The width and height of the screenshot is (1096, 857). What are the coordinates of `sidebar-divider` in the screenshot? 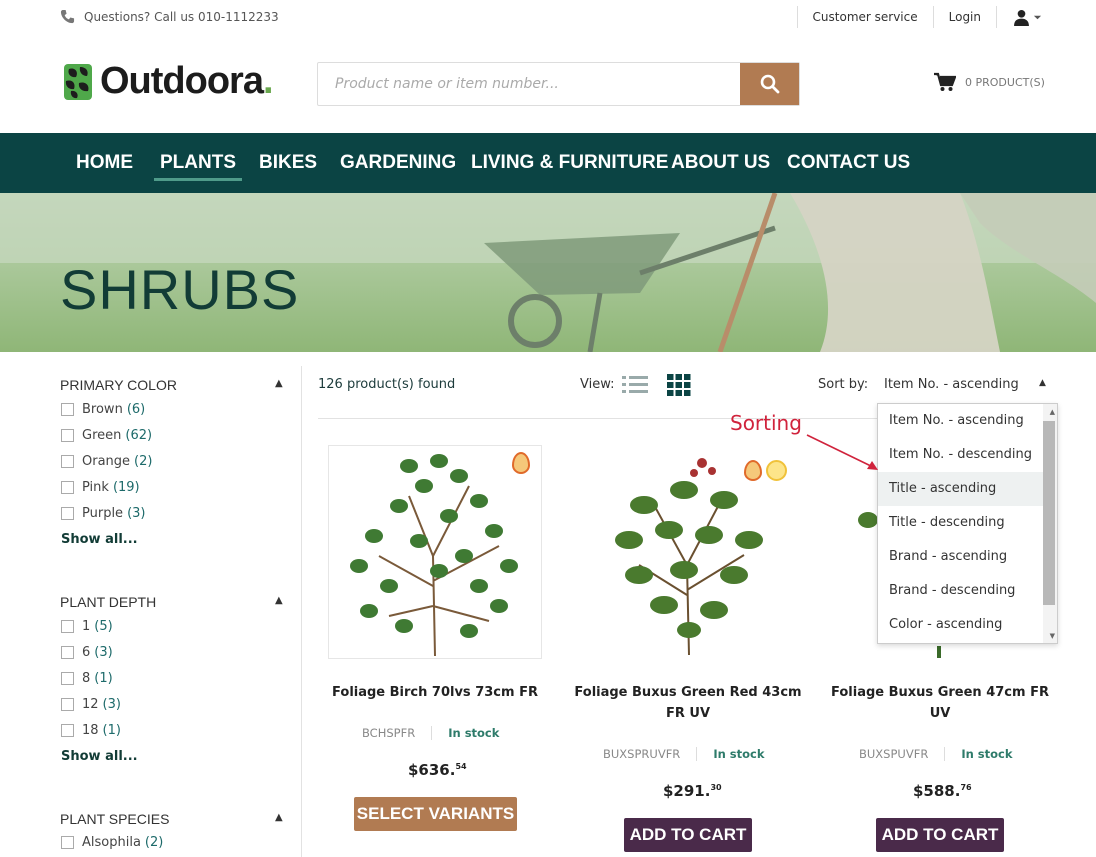 It's located at (301, 611).